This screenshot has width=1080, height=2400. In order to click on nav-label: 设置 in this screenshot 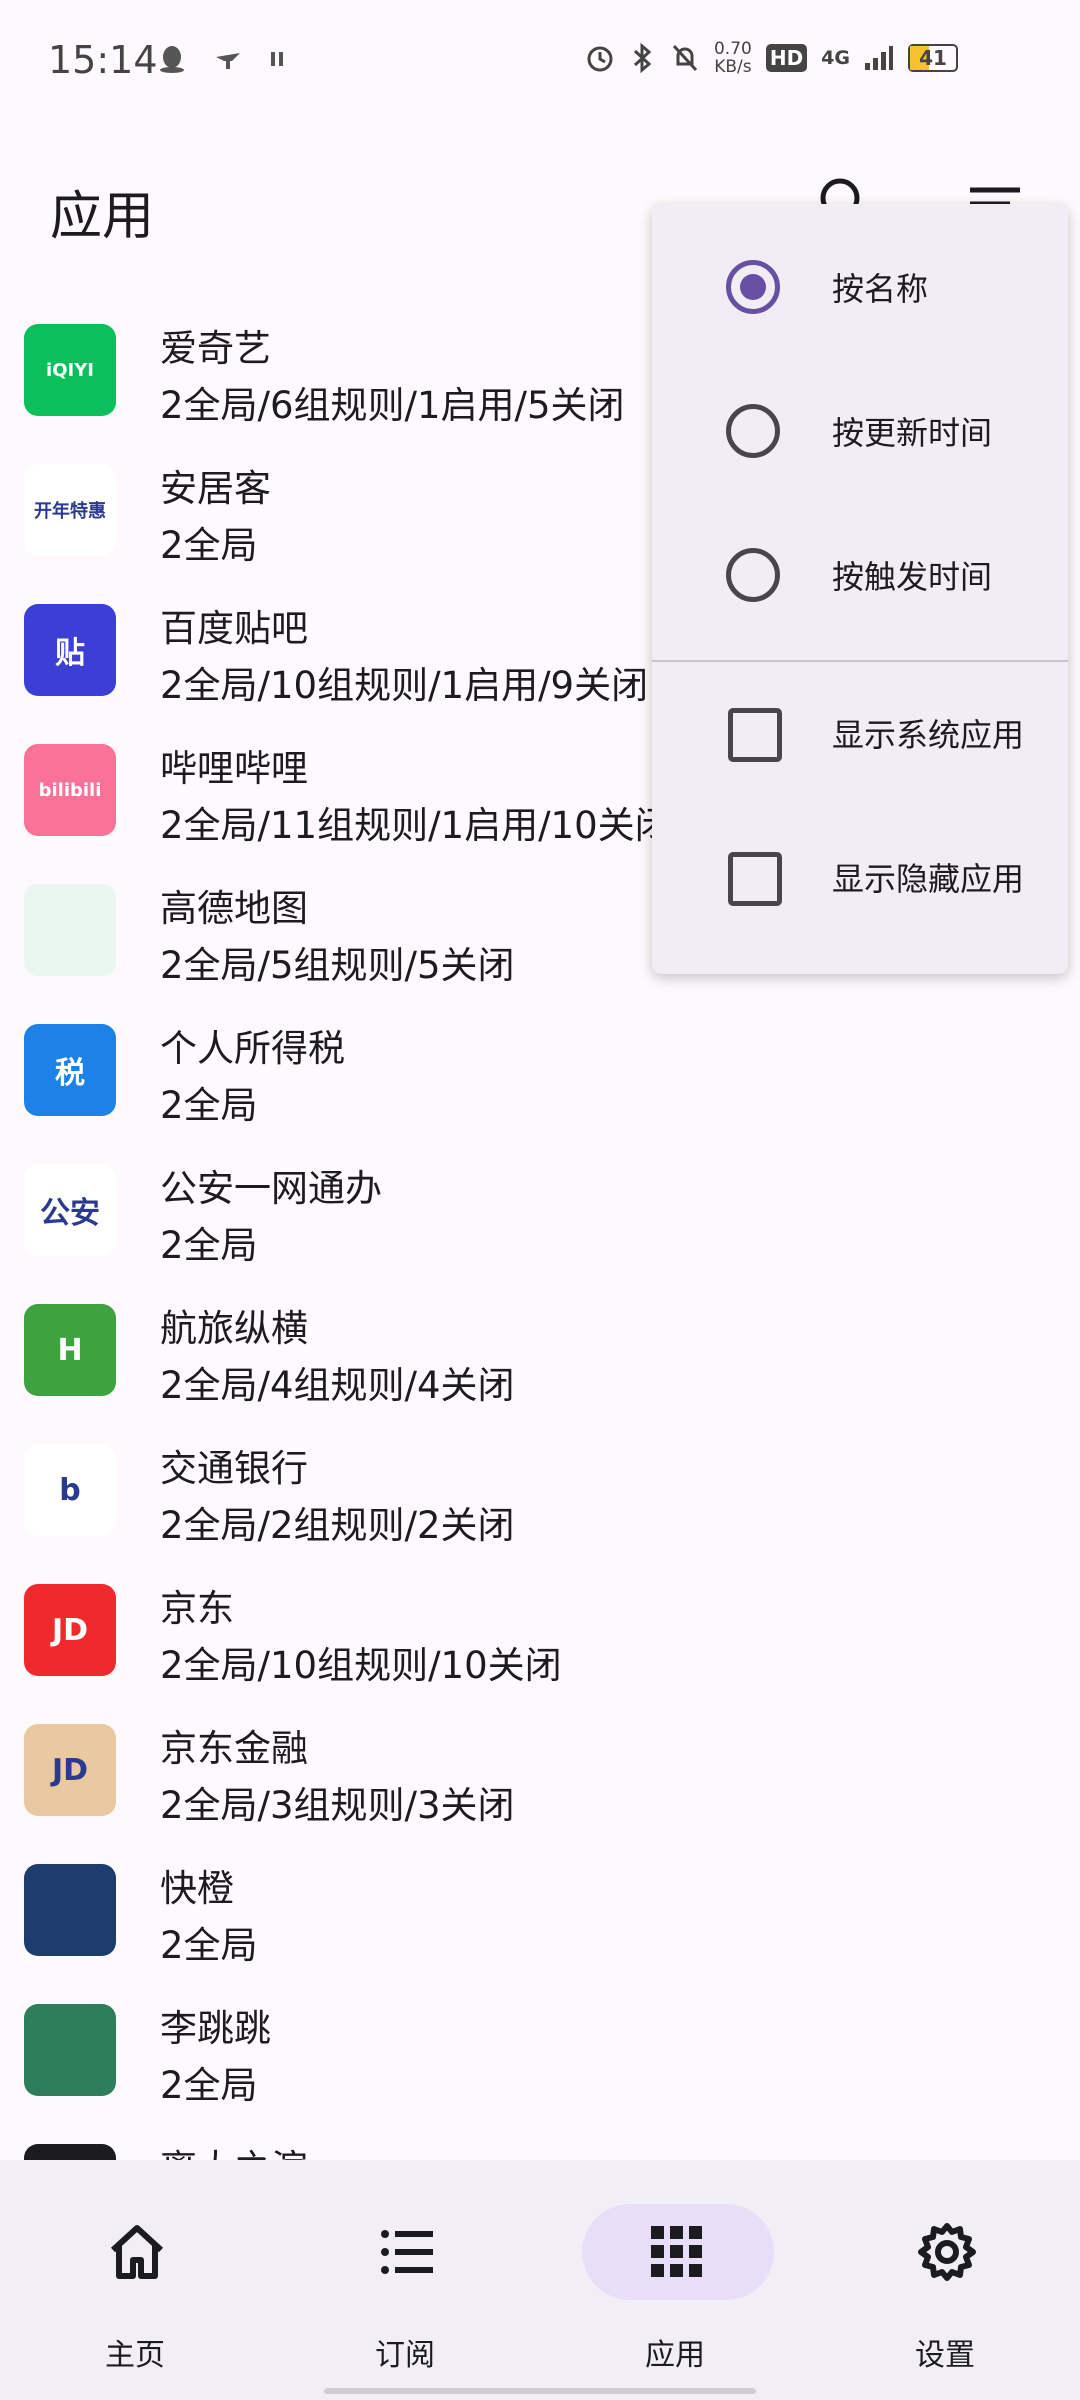, I will do `click(945, 2355)`.